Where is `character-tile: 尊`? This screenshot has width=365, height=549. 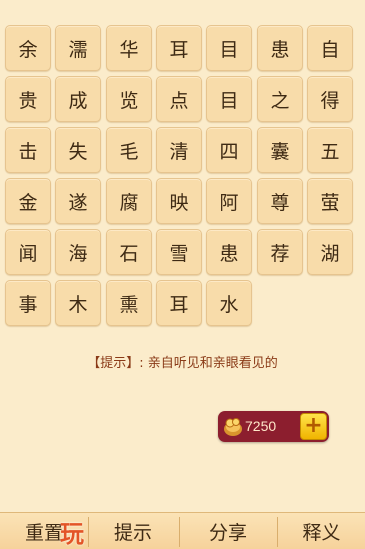 character-tile: 尊 is located at coordinates (280, 201).